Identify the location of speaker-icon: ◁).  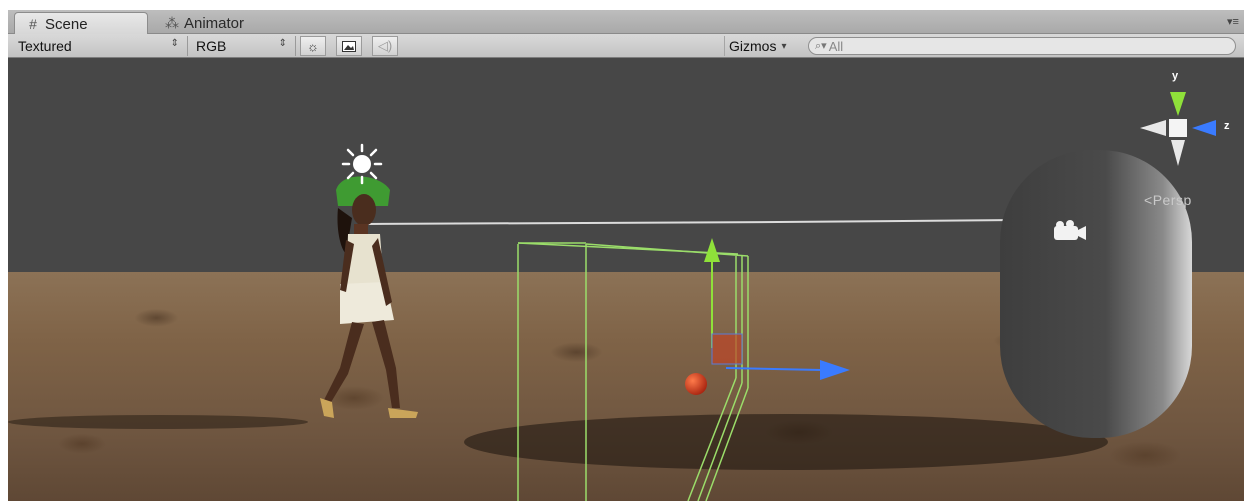
(385, 45).